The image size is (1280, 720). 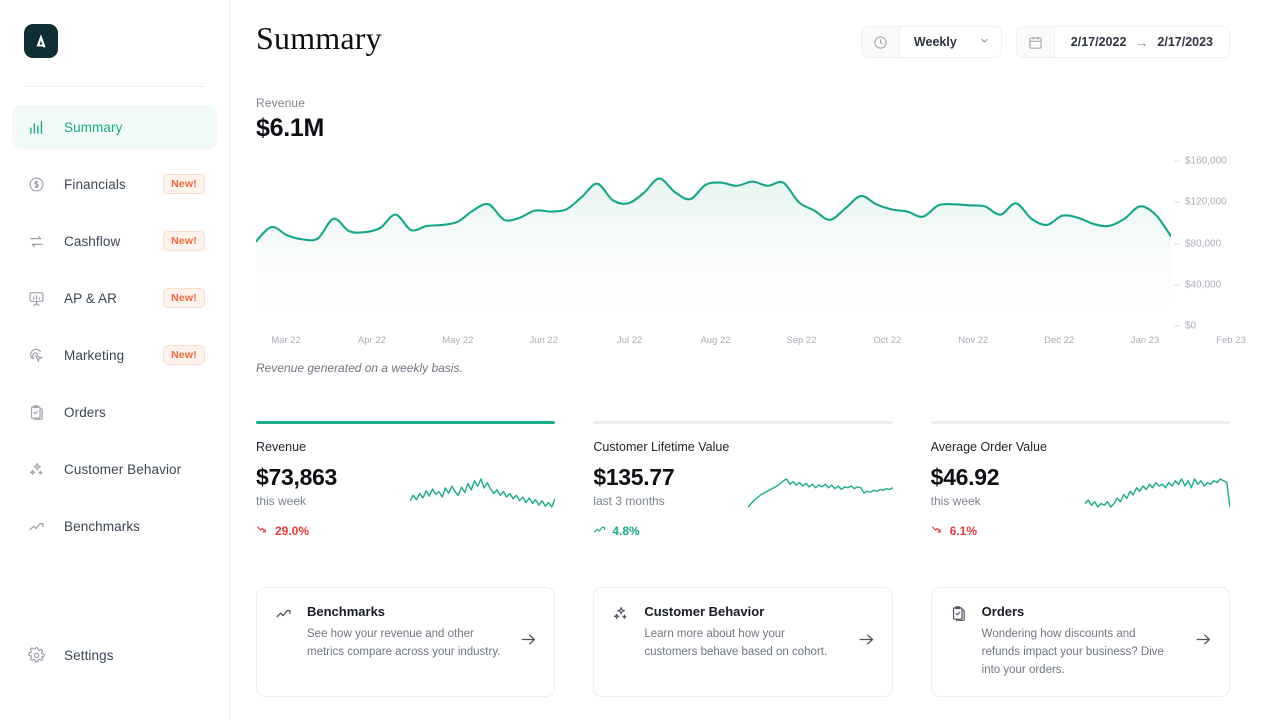 I want to click on sidebar-item-customer-behavior: Customer Behavior, so click(x=114, y=469).